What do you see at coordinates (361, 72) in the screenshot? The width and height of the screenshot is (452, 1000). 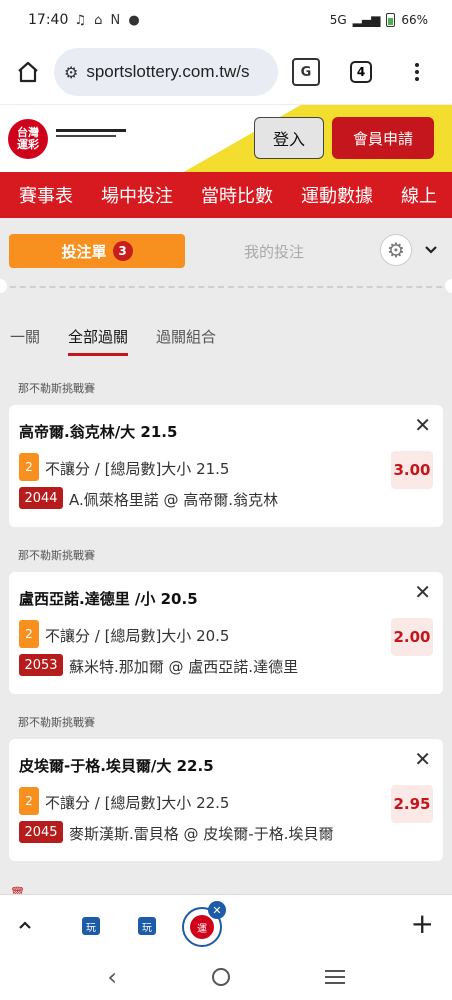 I see `tab-switcher-button: 4` at bounding box center [361, 72].